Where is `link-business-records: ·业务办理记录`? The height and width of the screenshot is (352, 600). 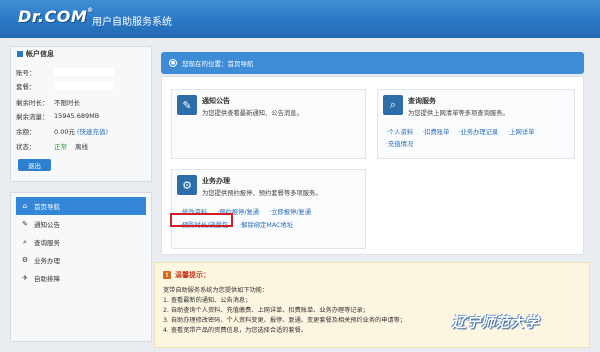 link-business-records: ·业务办理记录 is located at coordinates (478, 131).